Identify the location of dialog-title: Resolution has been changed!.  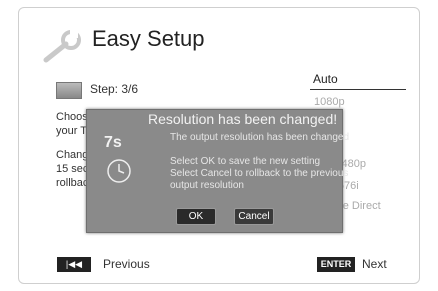
(243, 119).